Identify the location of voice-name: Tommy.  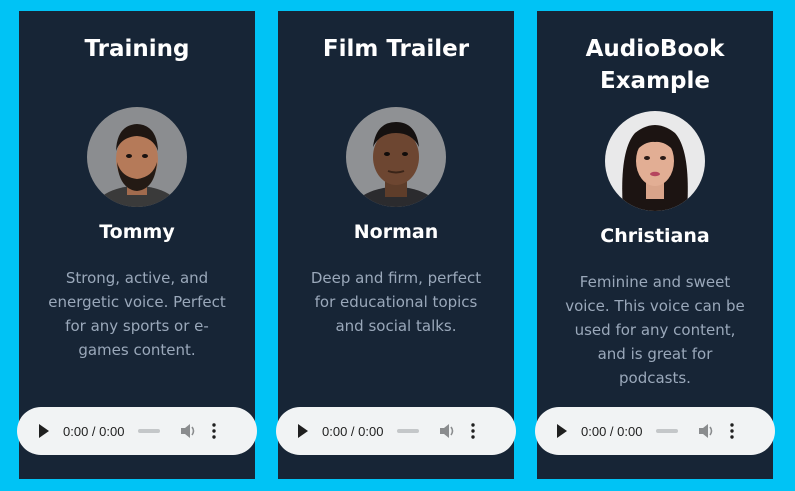
(137, 232).